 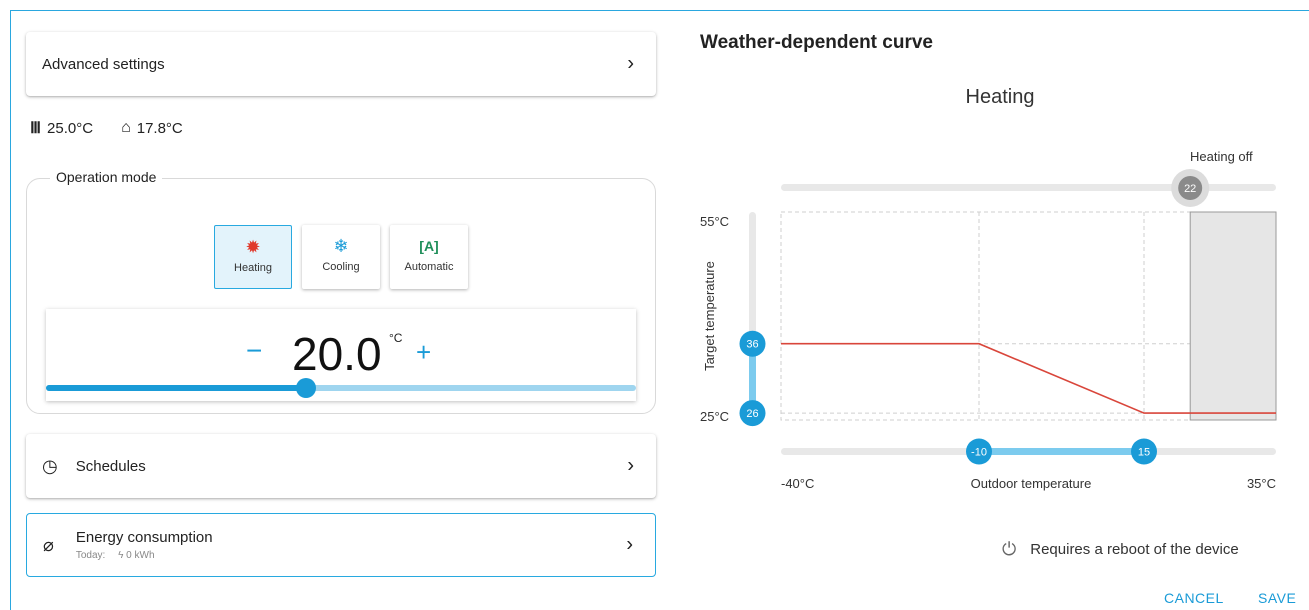 What do you see at coordinates (429, 257) in the screenshot?
I see `mode-automatic-button: [A] Automatic` at bounding box center [429, 257].